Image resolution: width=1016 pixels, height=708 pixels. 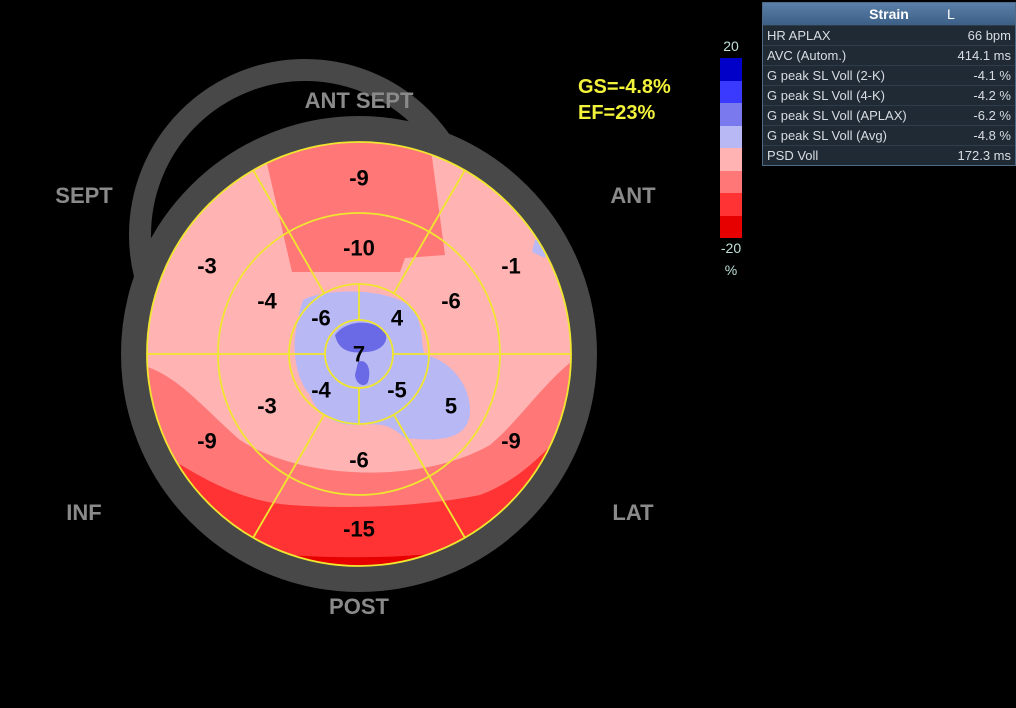 I want to click on segment-mid-lat: 5, so click(x=451, y=406).